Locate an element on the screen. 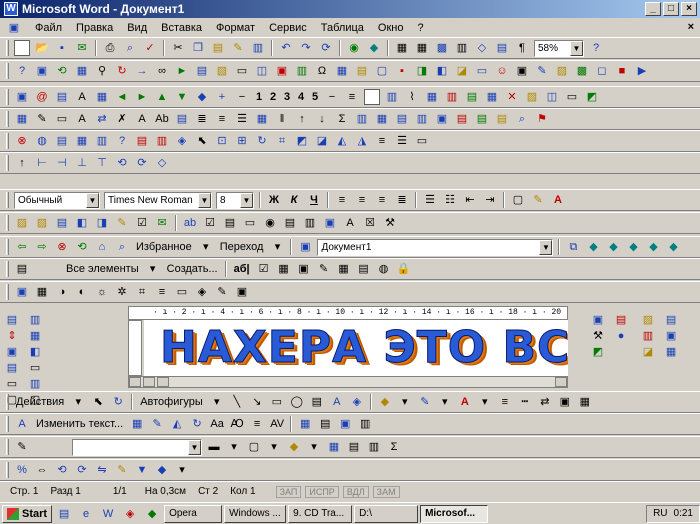 The width and height of the screenshot is (700, 524). rotate-icon: ↻ is located at coordinates (197, 424).